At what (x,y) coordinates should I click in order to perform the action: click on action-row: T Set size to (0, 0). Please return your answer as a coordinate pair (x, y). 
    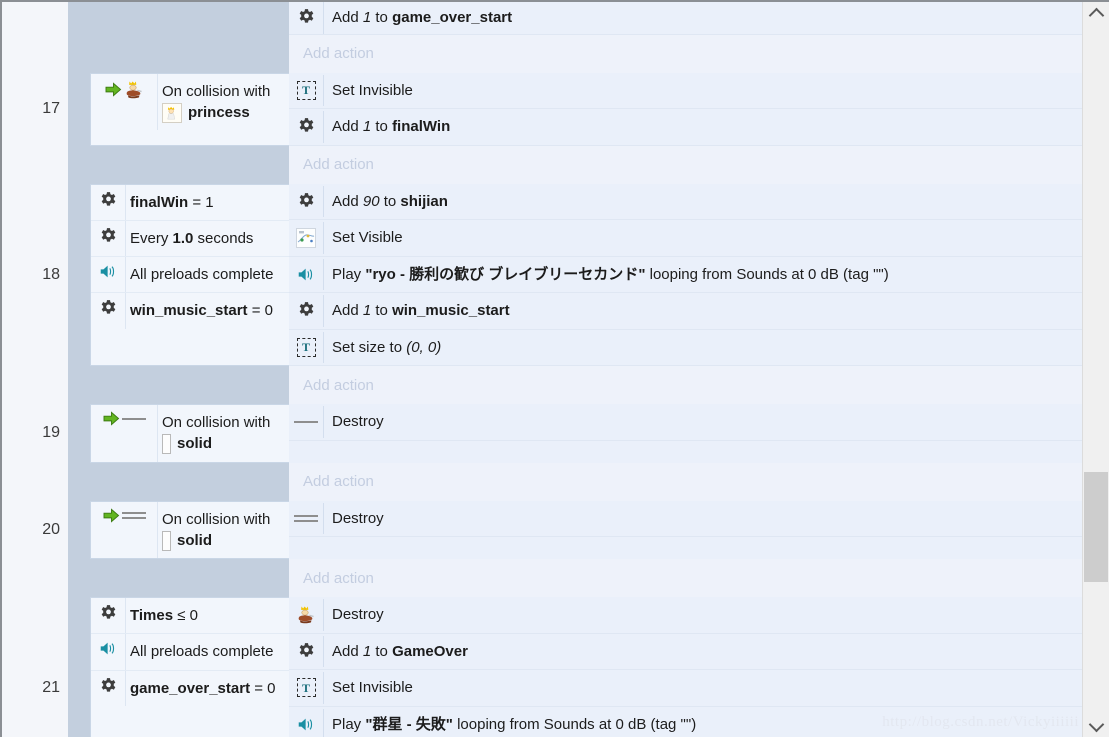
    Looking at the image, I should click on (686, 347).